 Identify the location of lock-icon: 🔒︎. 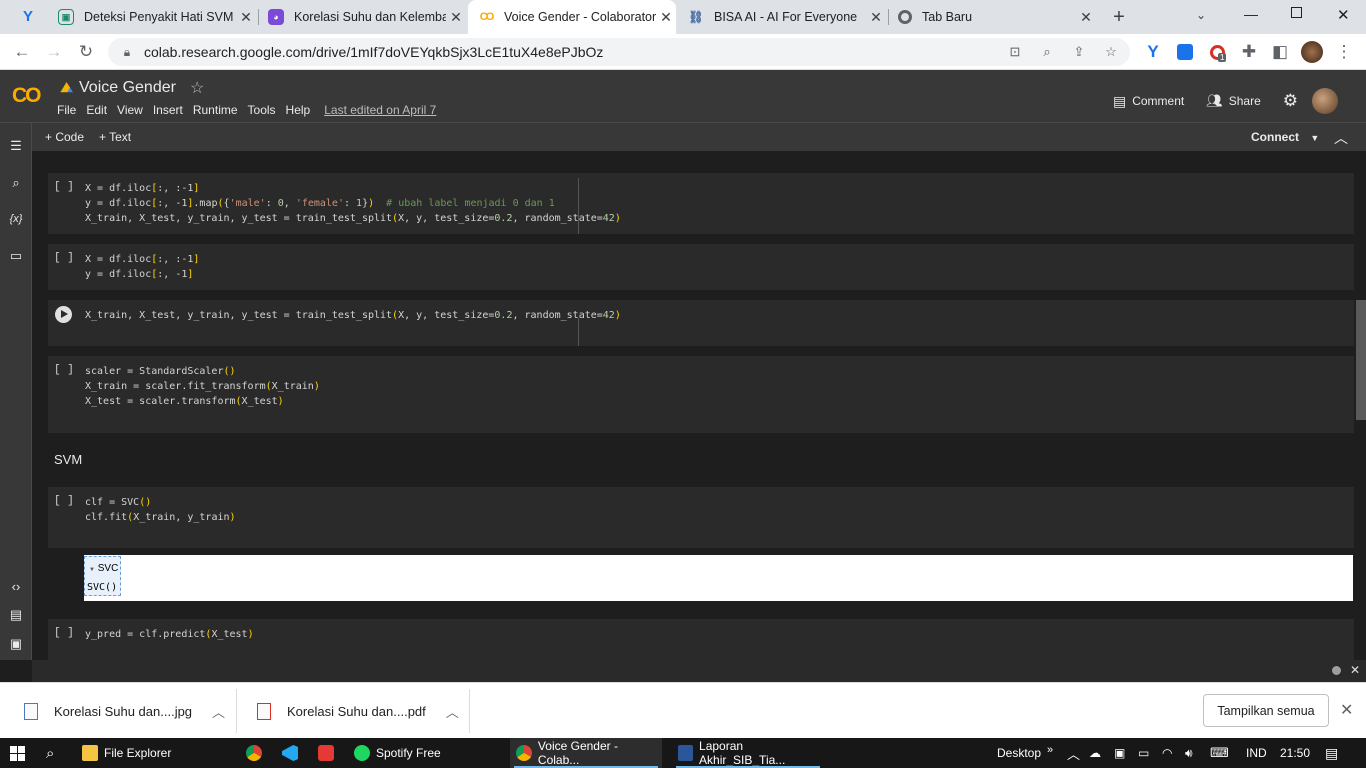
(127, 52).